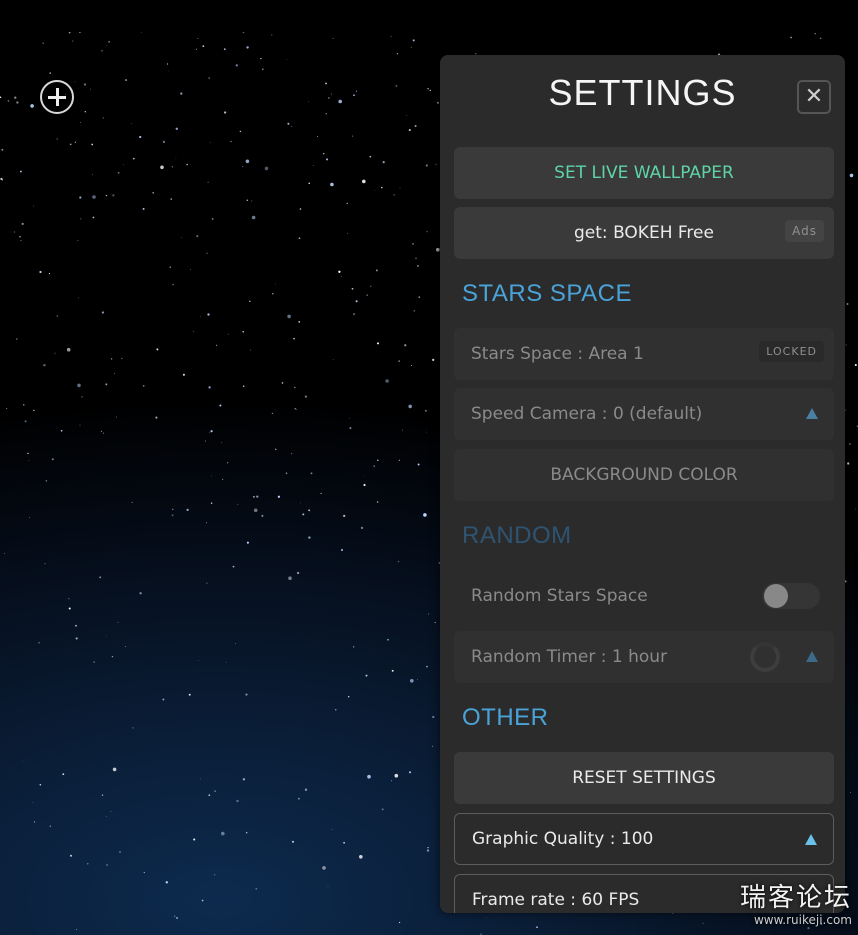 The image size is (858, 935). What do you see at coordinates (644, 839) in the screenshot?
I see `graphic-quality-row: Graphic Quality : 100` at bounding box center [644, 839].